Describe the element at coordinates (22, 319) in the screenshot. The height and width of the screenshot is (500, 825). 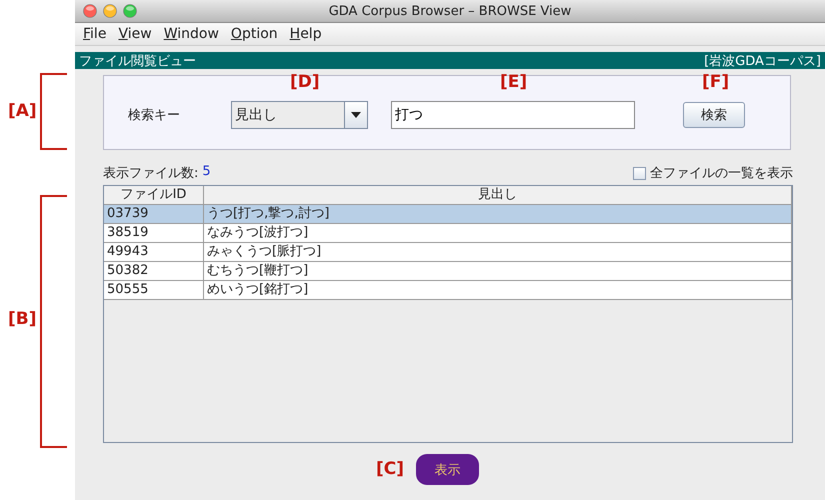
I see `annotation-label: [B]` at that location.